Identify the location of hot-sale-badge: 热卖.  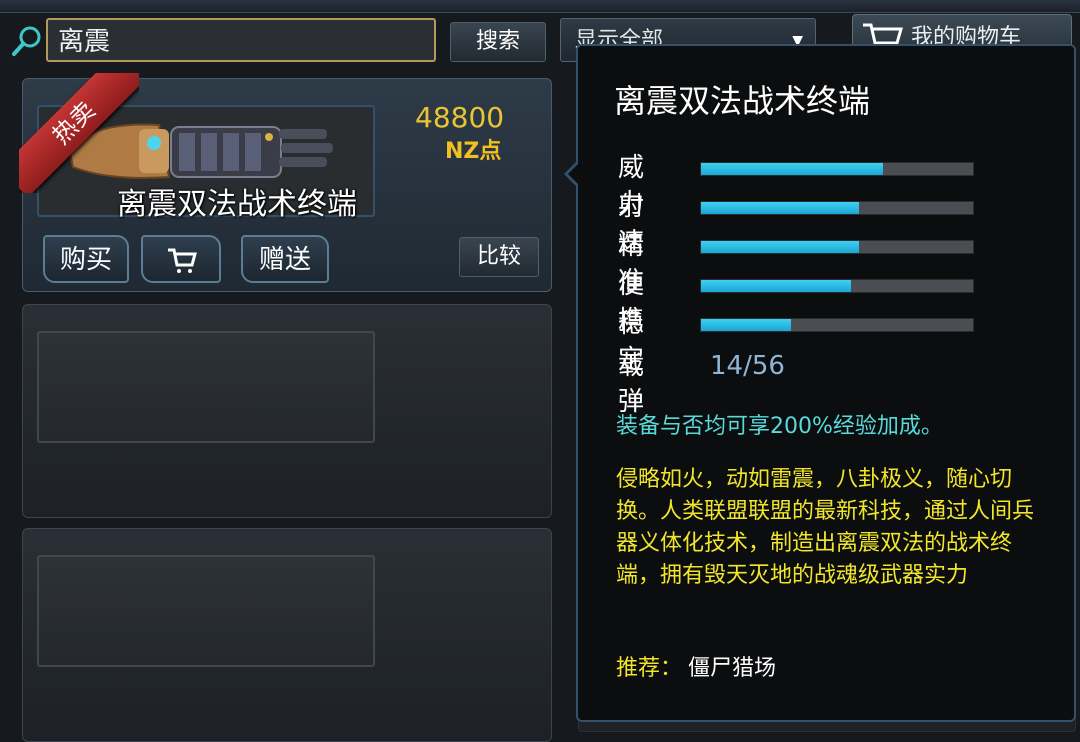
(79, 133).